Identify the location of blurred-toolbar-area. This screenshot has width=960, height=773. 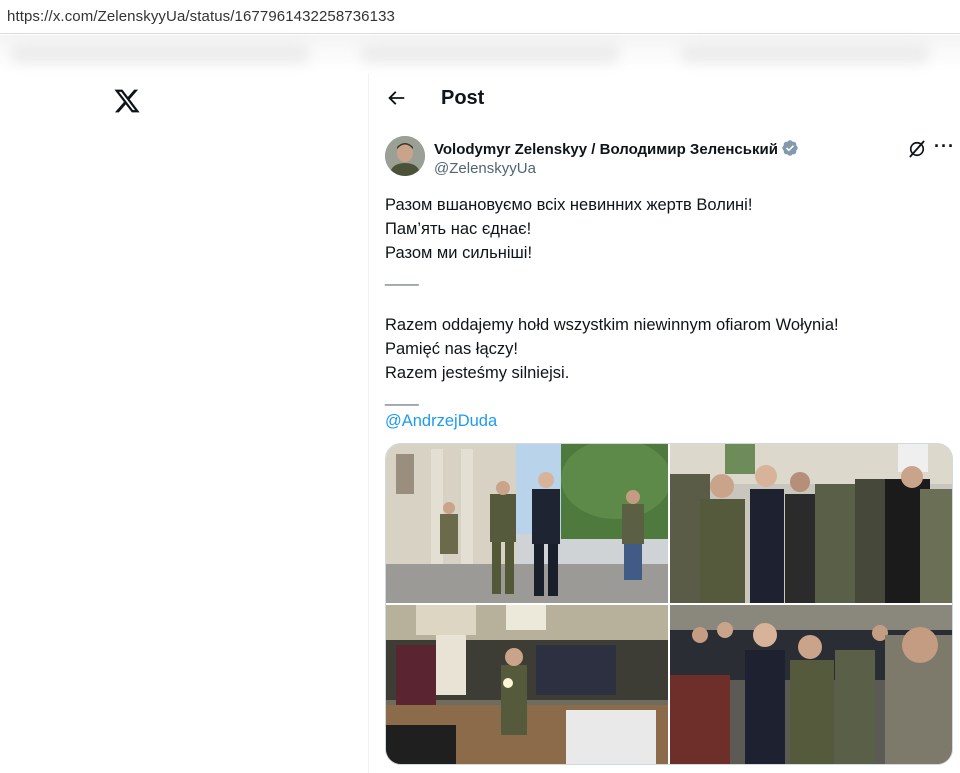
(480, 54).